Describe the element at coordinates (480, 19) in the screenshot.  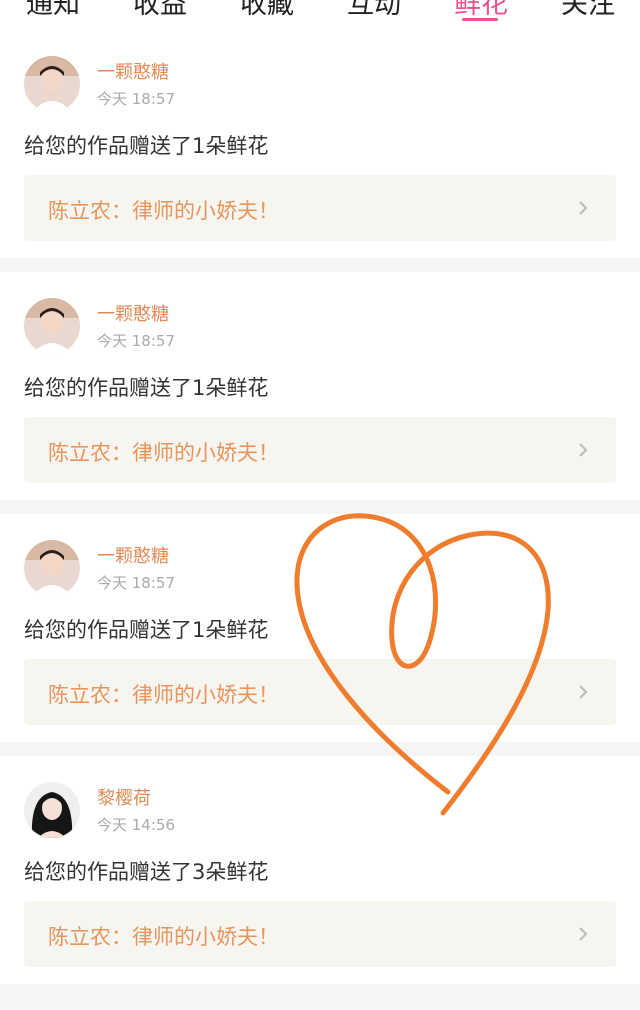
I see `active-tab-indicator` at that location.